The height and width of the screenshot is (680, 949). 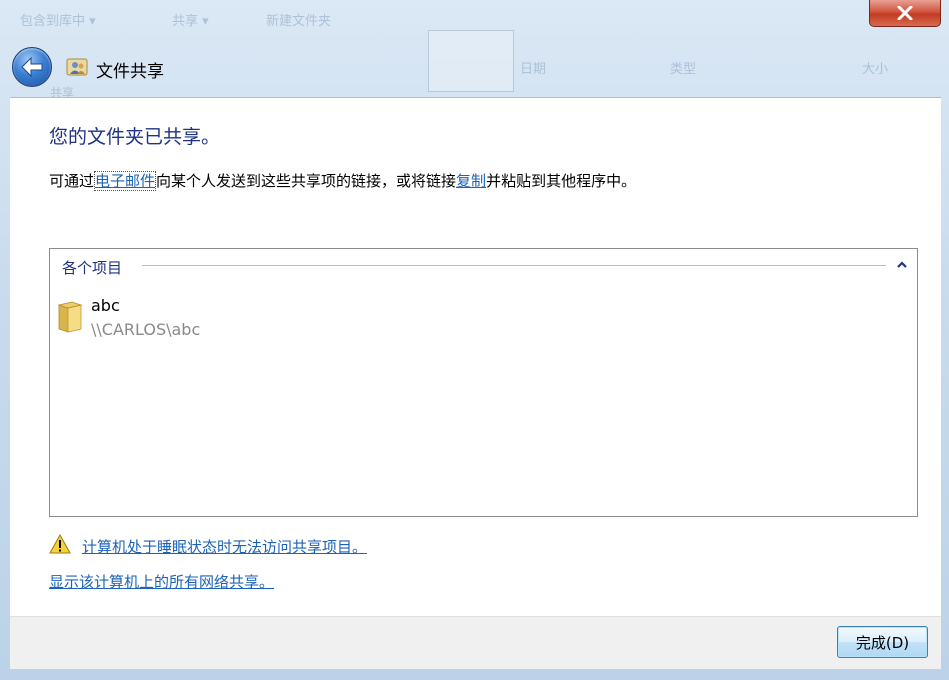 I want to click on intro-suffix: 并粘贴到其他程序中。, so click(x=561, y=181).